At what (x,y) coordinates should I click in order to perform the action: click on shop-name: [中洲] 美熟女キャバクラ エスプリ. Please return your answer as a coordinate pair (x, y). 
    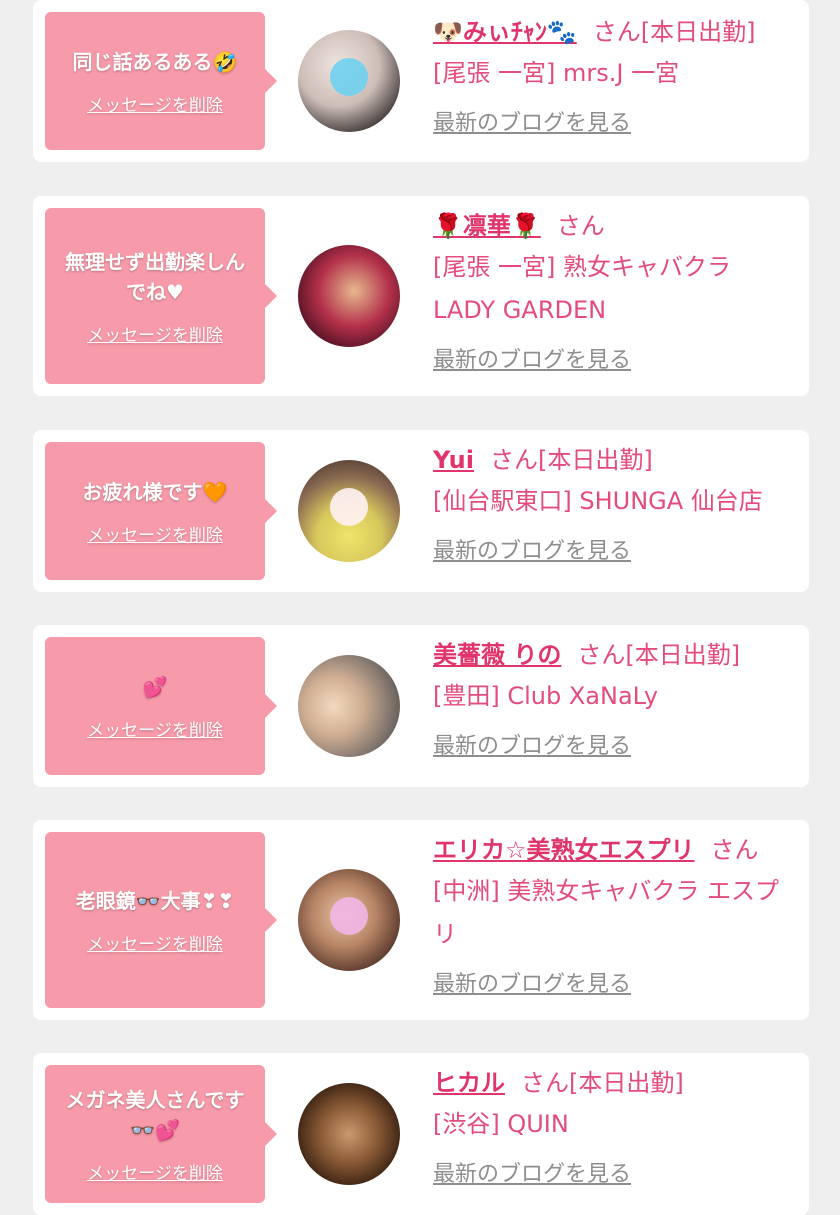
    Looking at the image, I should click on (606, 912).